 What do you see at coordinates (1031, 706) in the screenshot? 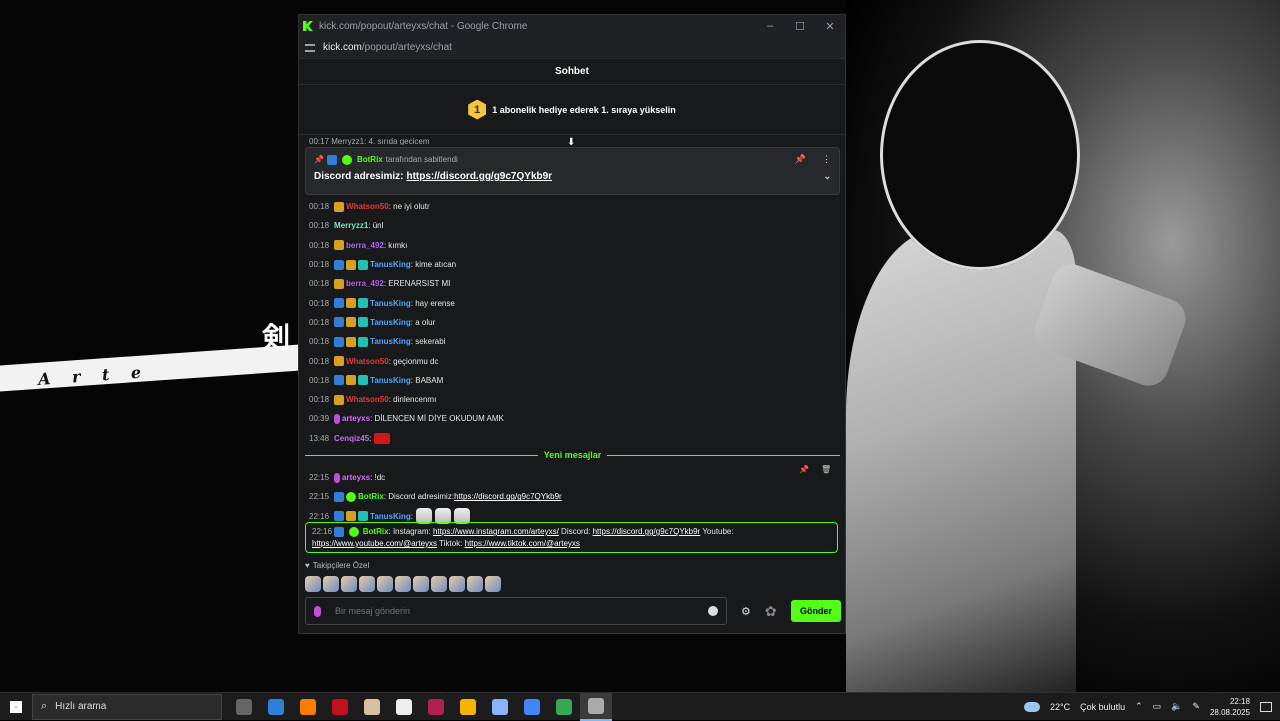
I see `cloud-icon` at bounding box center [1031, 706].